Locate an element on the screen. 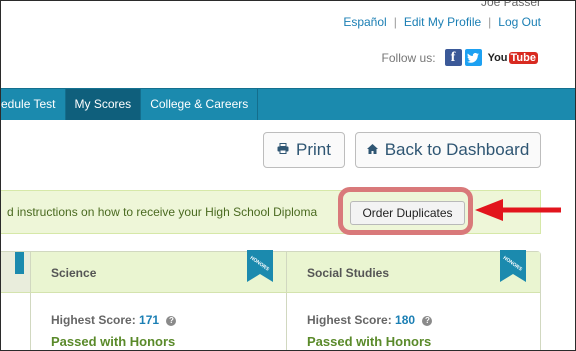  youtube-icon: You Tube is located at coordinates (512, 57).